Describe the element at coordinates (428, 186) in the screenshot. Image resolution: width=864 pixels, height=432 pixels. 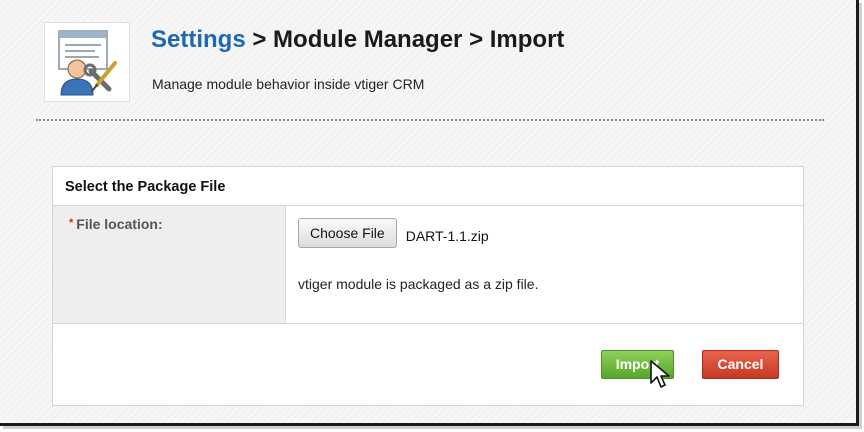
I see `panel-title: Select the Package File` at that location.